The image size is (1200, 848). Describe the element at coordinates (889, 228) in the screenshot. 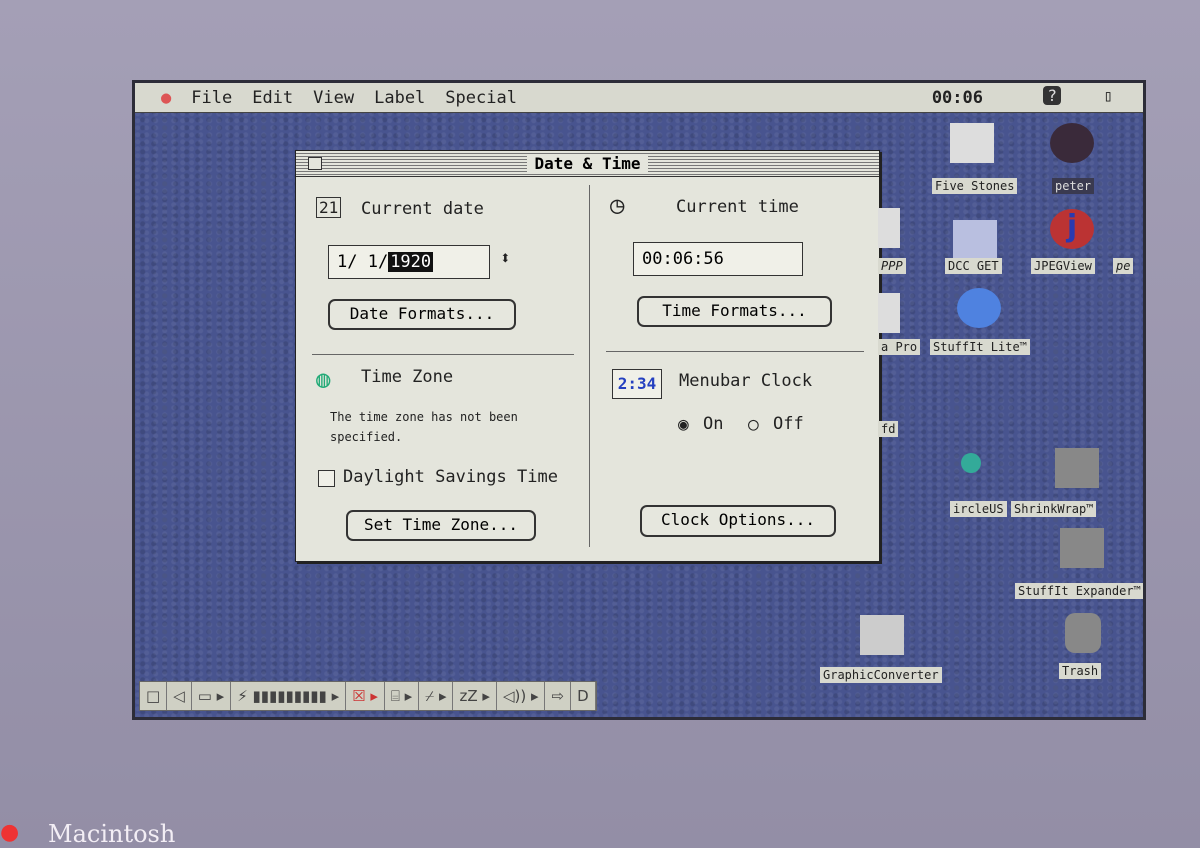

I see `ppp-icon` at that location.